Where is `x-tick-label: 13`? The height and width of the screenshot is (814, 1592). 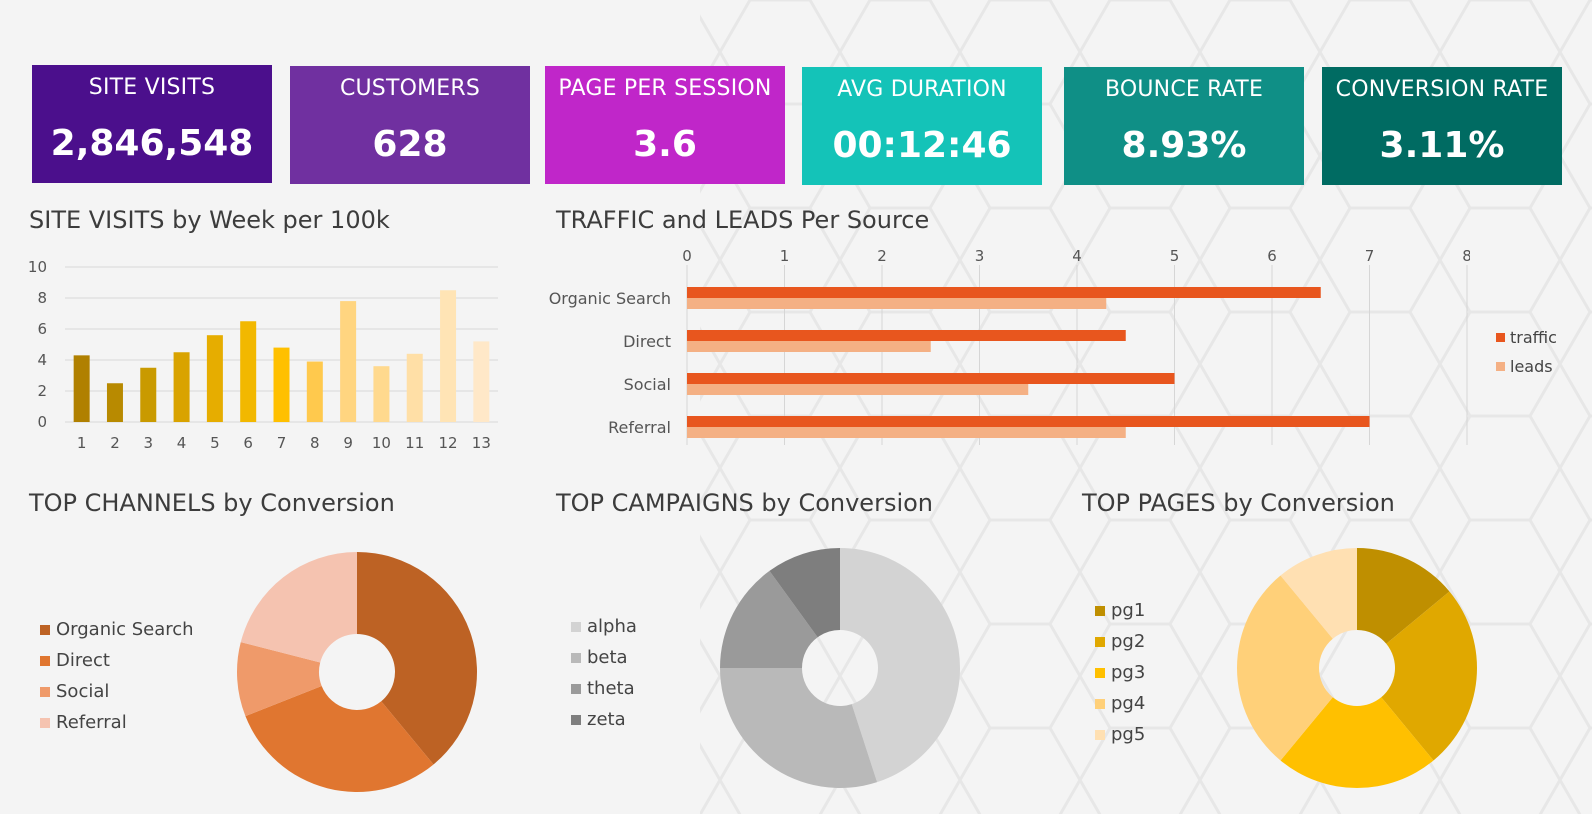
x-tick-label: 13 is located at coordinates (481, 443).